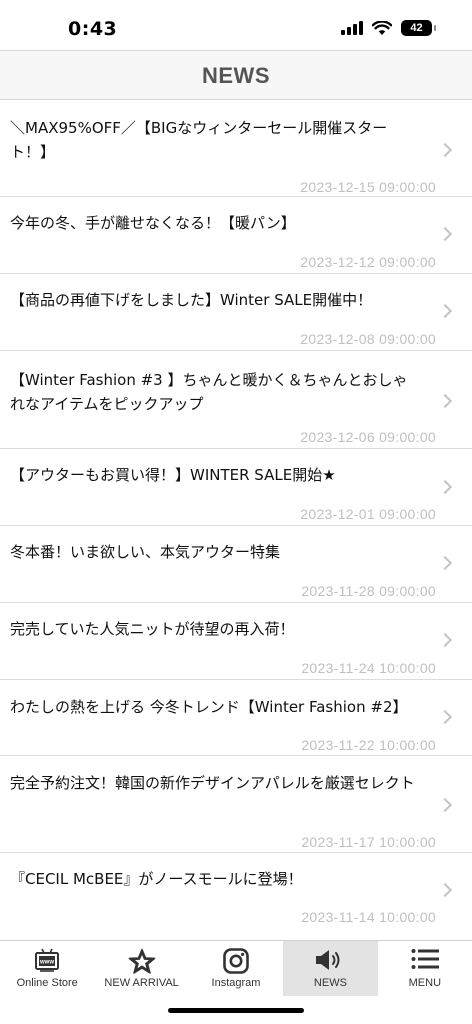 The height and width of the screenshot is (1024, 472). Describe the element at coordinates (330, 983) in the screenshot. I see `tab-label: NEWS` at that location.